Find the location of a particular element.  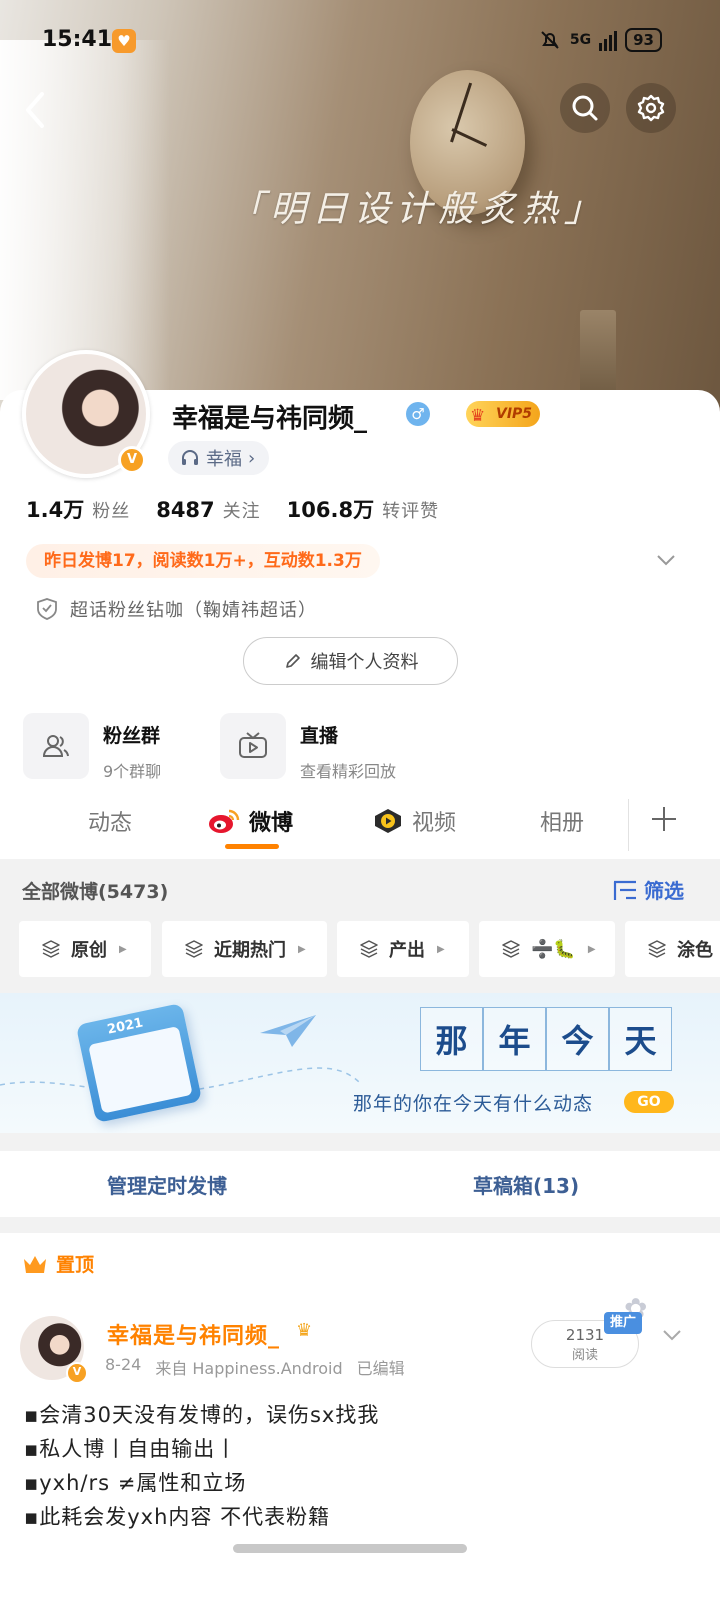

filter-chip: ➗🐛 ▶ is located at coordinates (547, 949).